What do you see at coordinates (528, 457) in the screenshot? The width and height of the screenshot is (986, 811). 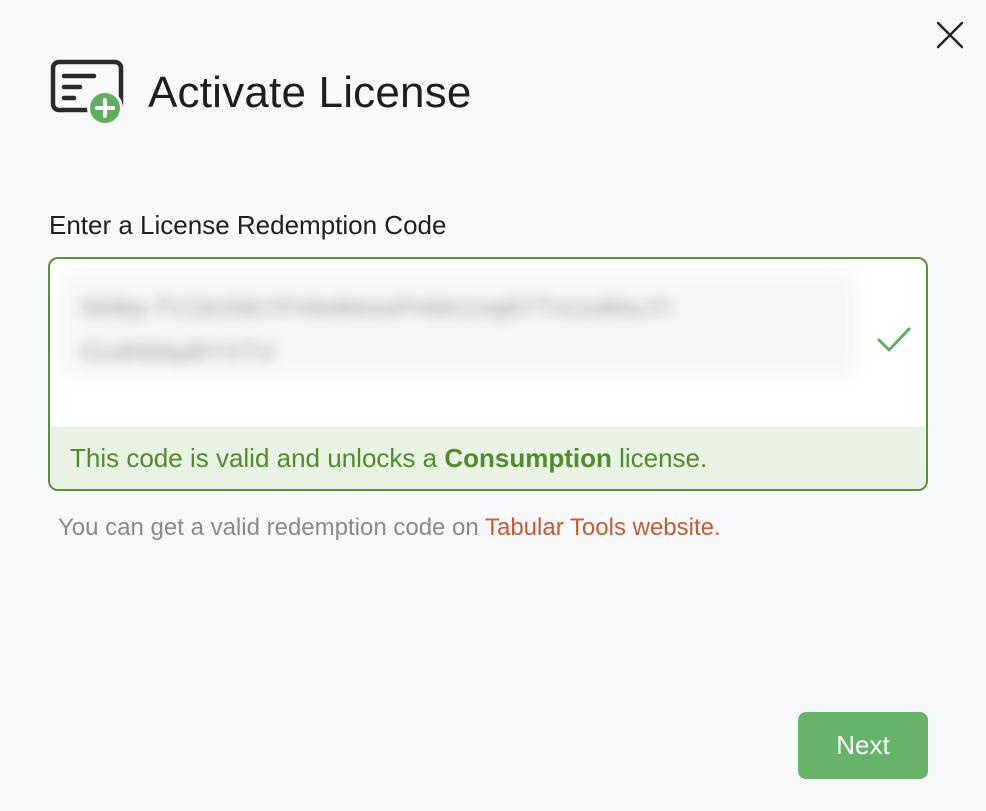 I see `license-type: Consumption` at bounding box center [528, 457].